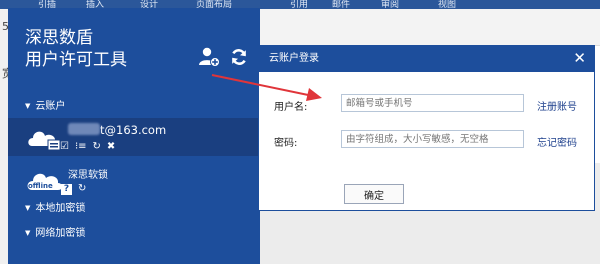 This screenshot has width=600, height=264. I want to click on offline-badge-label: offline, so click(40, 186).